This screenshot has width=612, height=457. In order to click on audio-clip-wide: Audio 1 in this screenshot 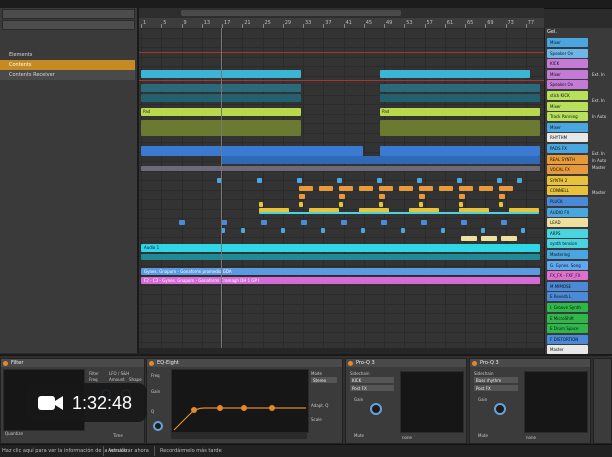, I will do `click(340, 248)`.